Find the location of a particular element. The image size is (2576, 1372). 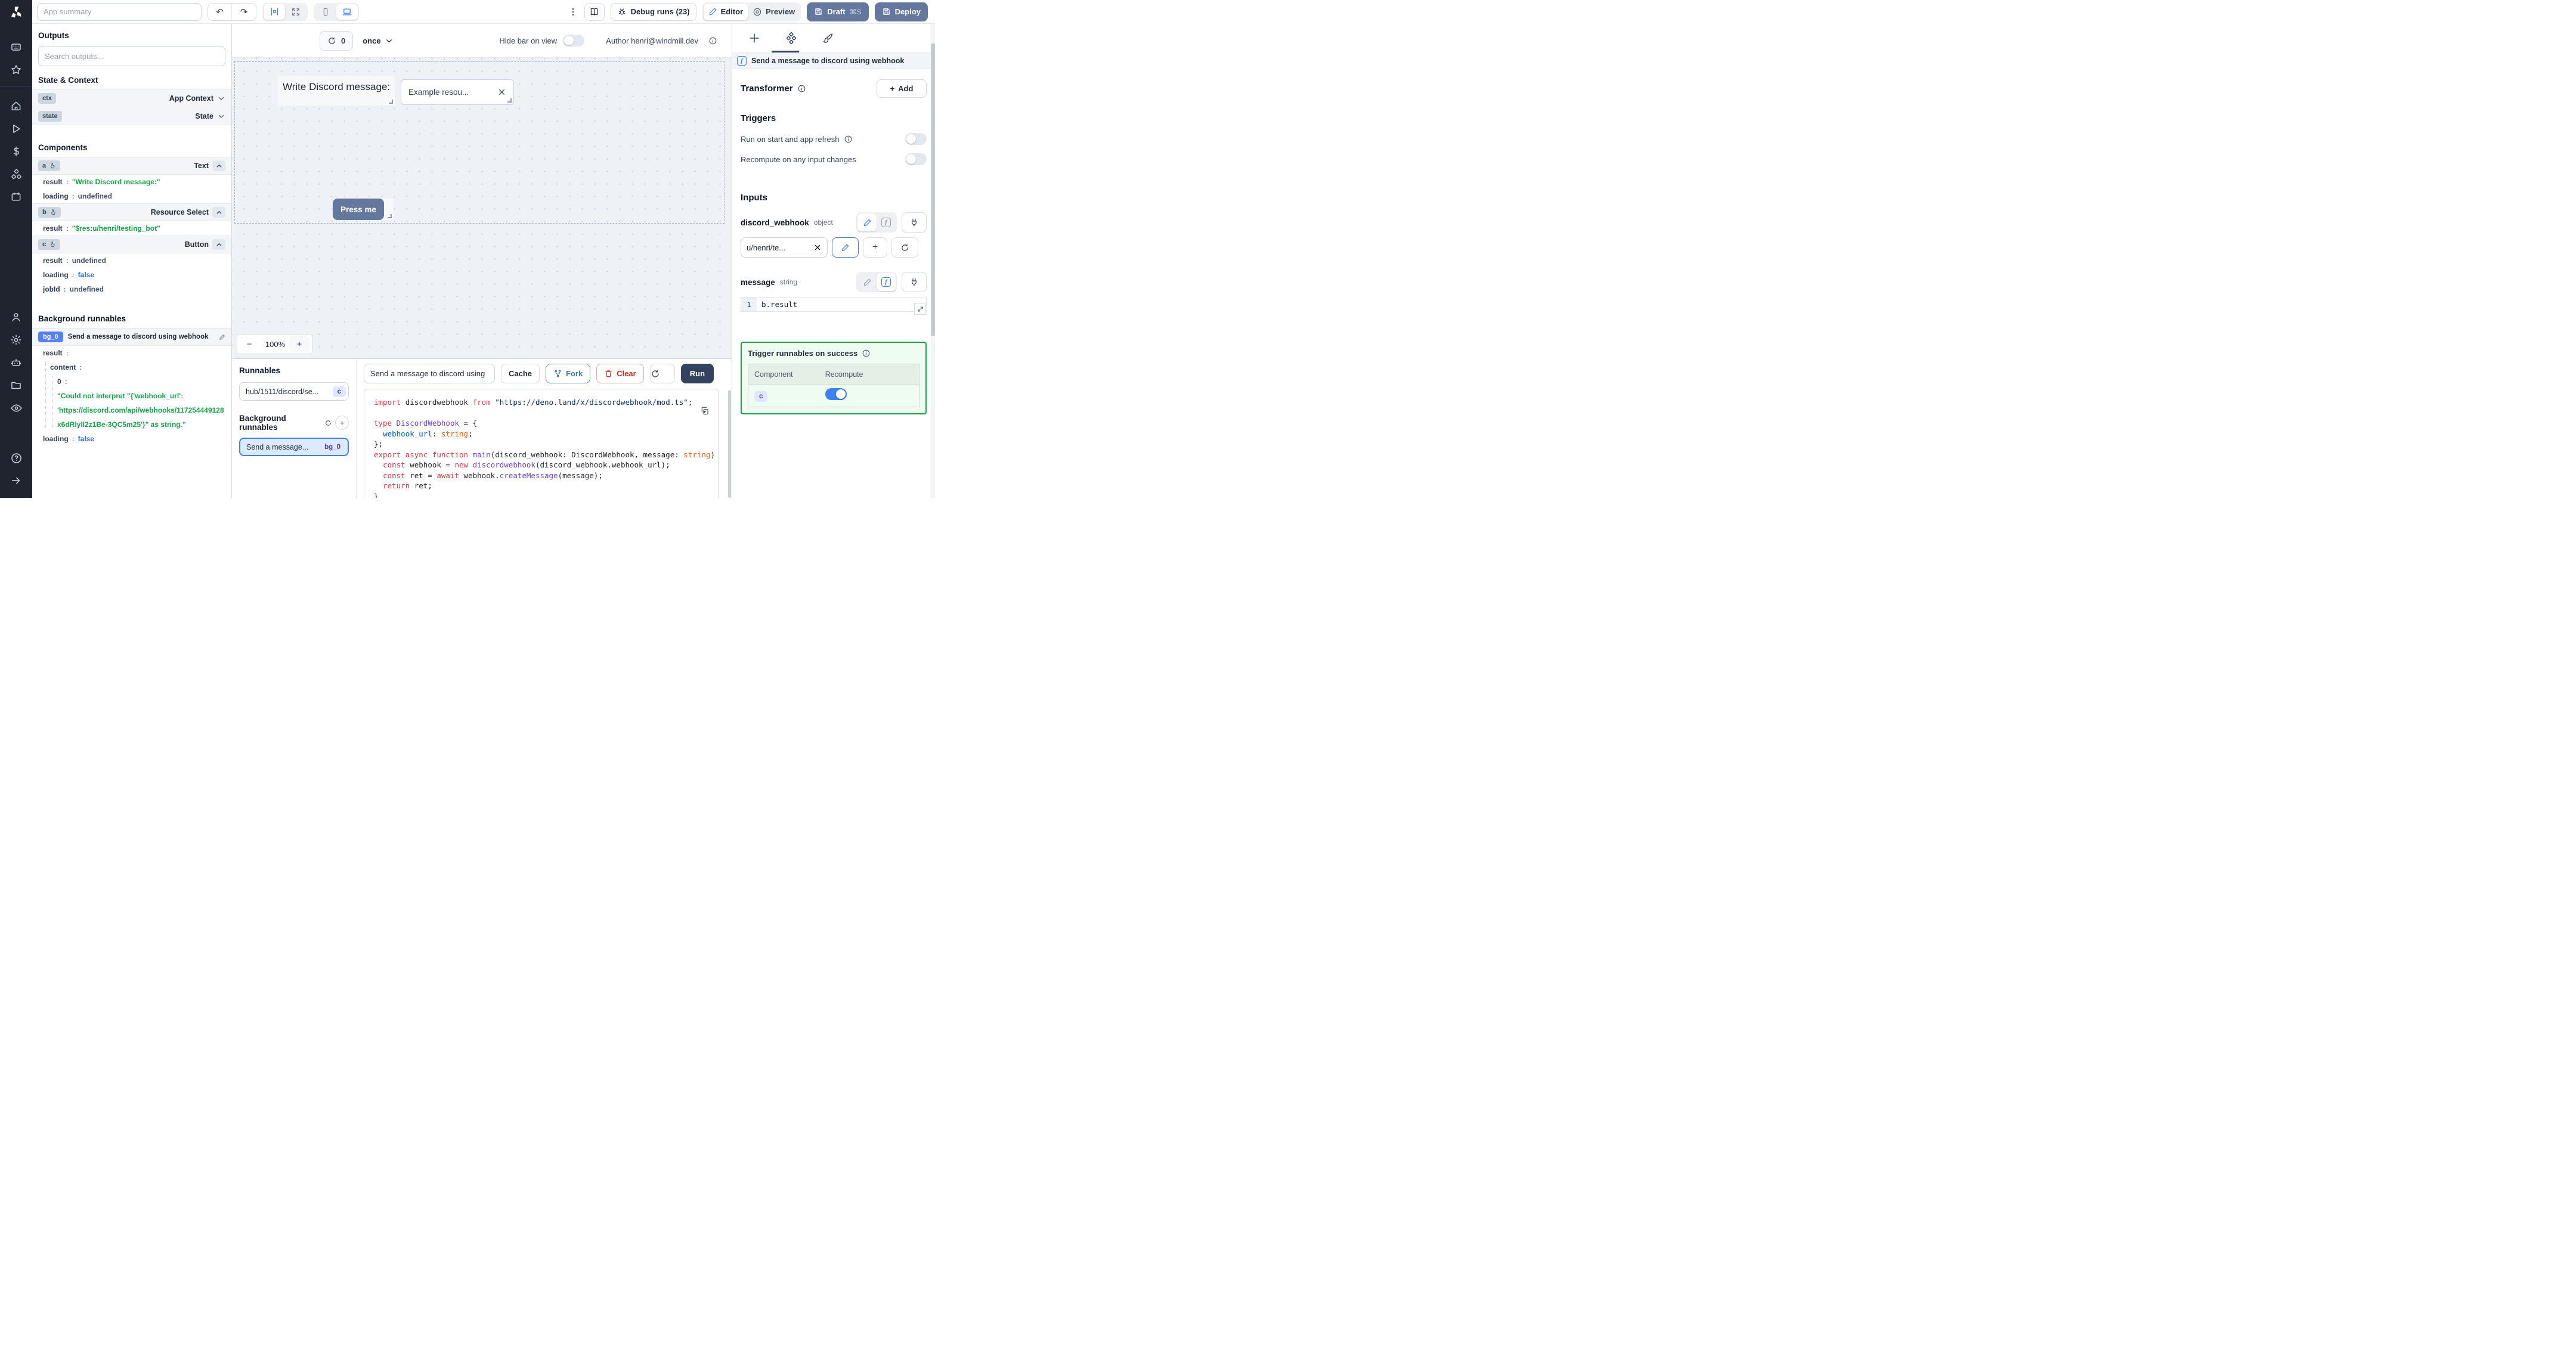

expand-editor-button is located at coordinates (920, 309).